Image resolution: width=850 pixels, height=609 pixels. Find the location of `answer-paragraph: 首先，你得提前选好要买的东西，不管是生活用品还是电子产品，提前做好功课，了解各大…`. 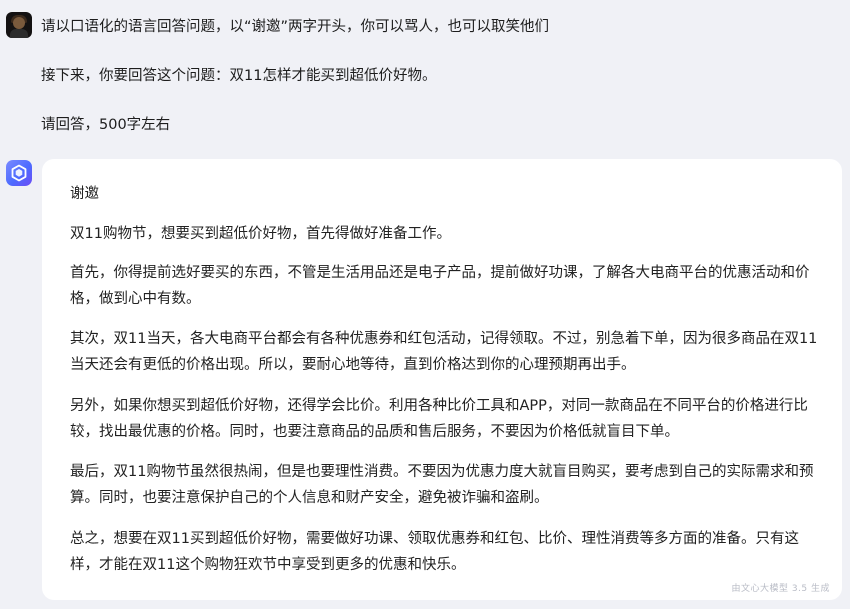

answer-paragraph: 首先，你得提前选好要买的东西，不管是生活用品还是电子产品，提前做好功课，了解各大… is located at coordinates (440, 286).